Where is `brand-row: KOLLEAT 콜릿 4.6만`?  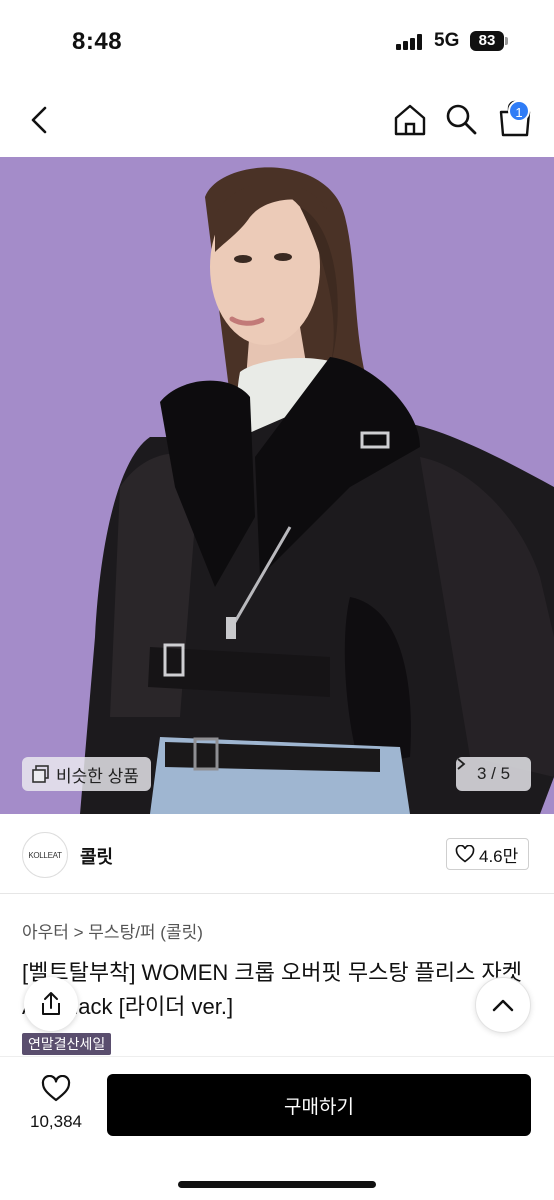 brand-row: KOLLEAT 콜릿 4.6만 is located at coordinates (277, 854).